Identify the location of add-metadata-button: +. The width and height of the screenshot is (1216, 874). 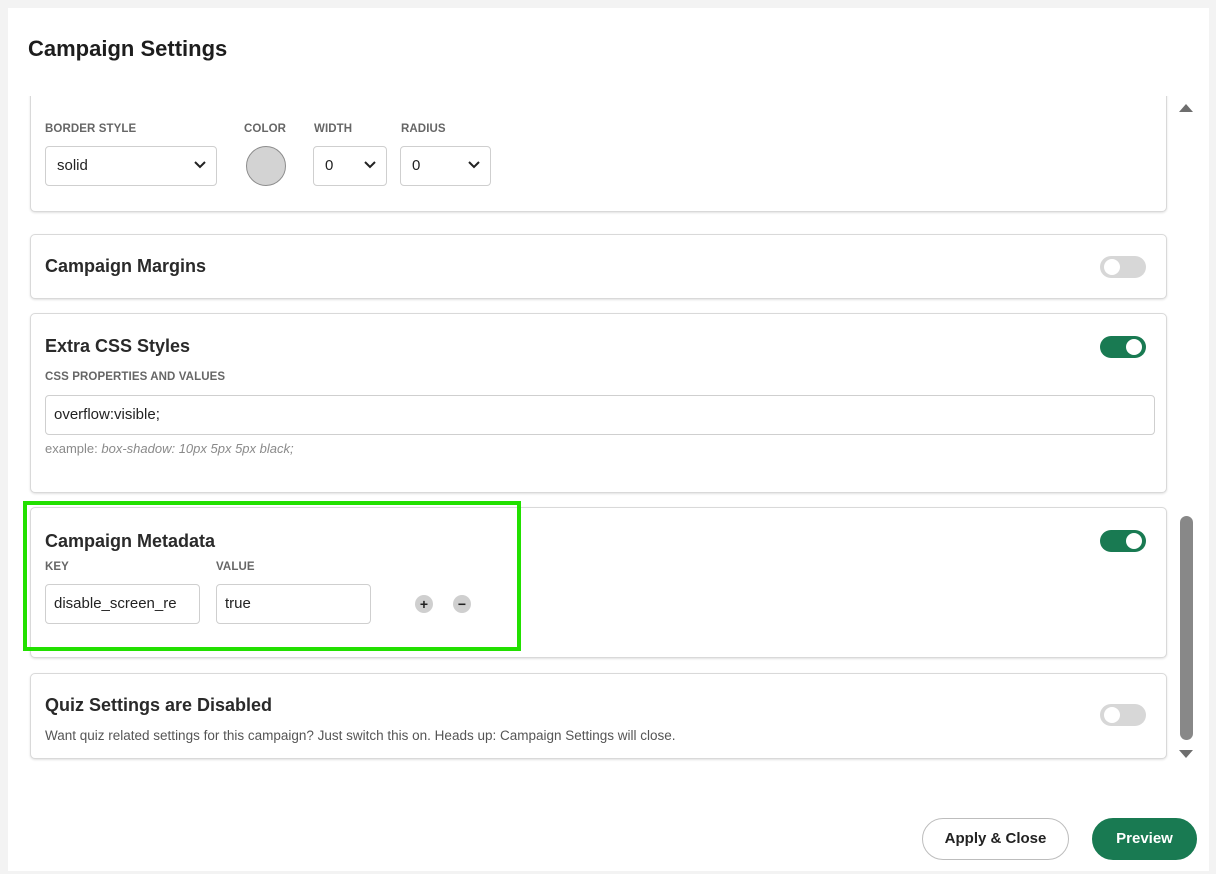
(424, 604).